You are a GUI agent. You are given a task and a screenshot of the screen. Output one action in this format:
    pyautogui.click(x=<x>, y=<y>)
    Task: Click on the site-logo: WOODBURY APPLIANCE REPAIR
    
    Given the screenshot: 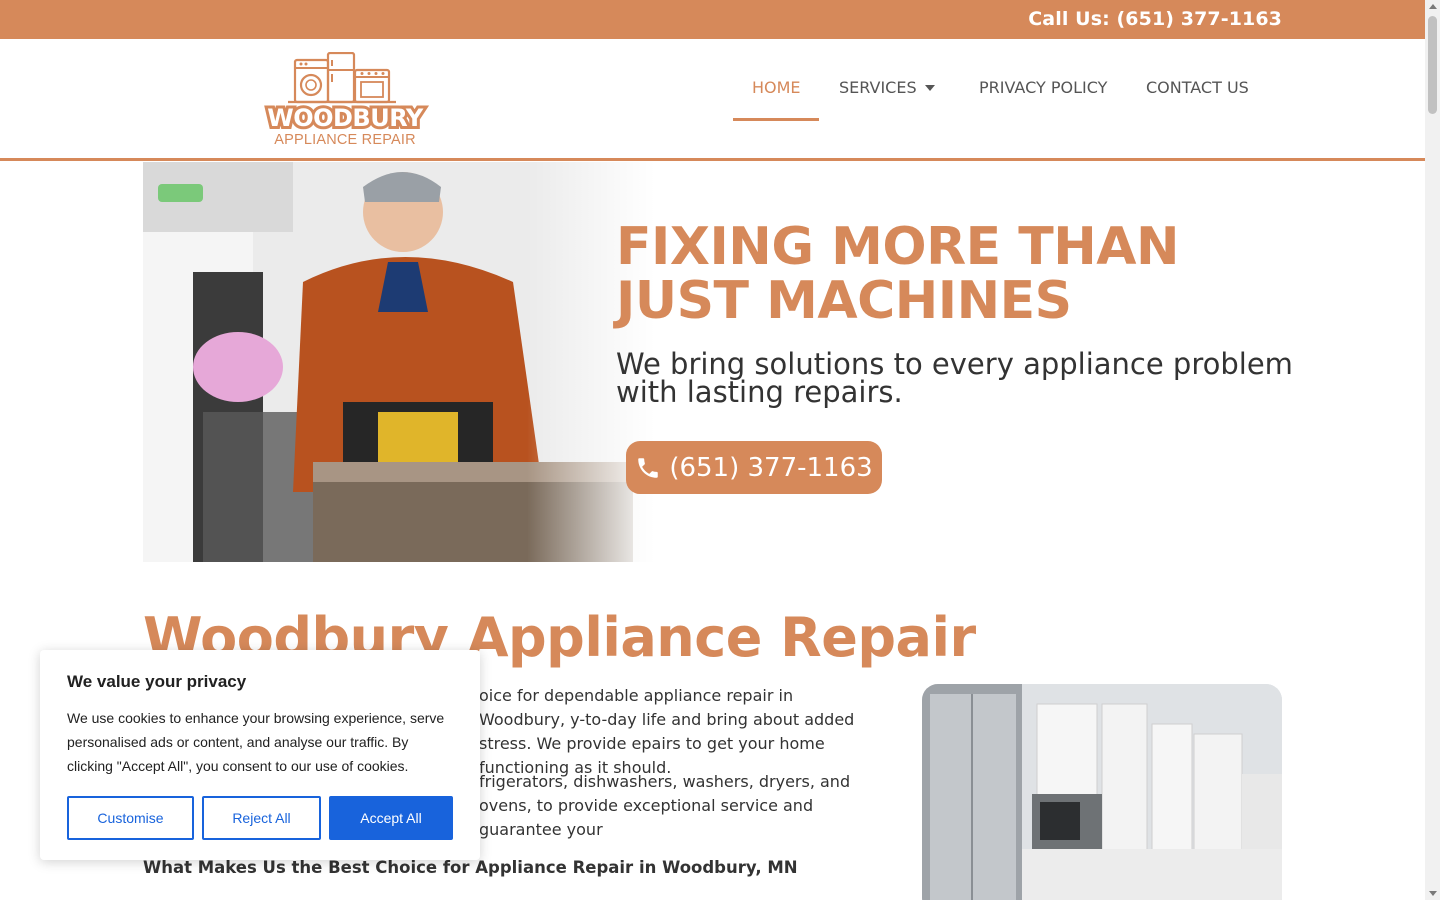 What is the action you would take?
    pyautogui.click(x=345, y=102)
    